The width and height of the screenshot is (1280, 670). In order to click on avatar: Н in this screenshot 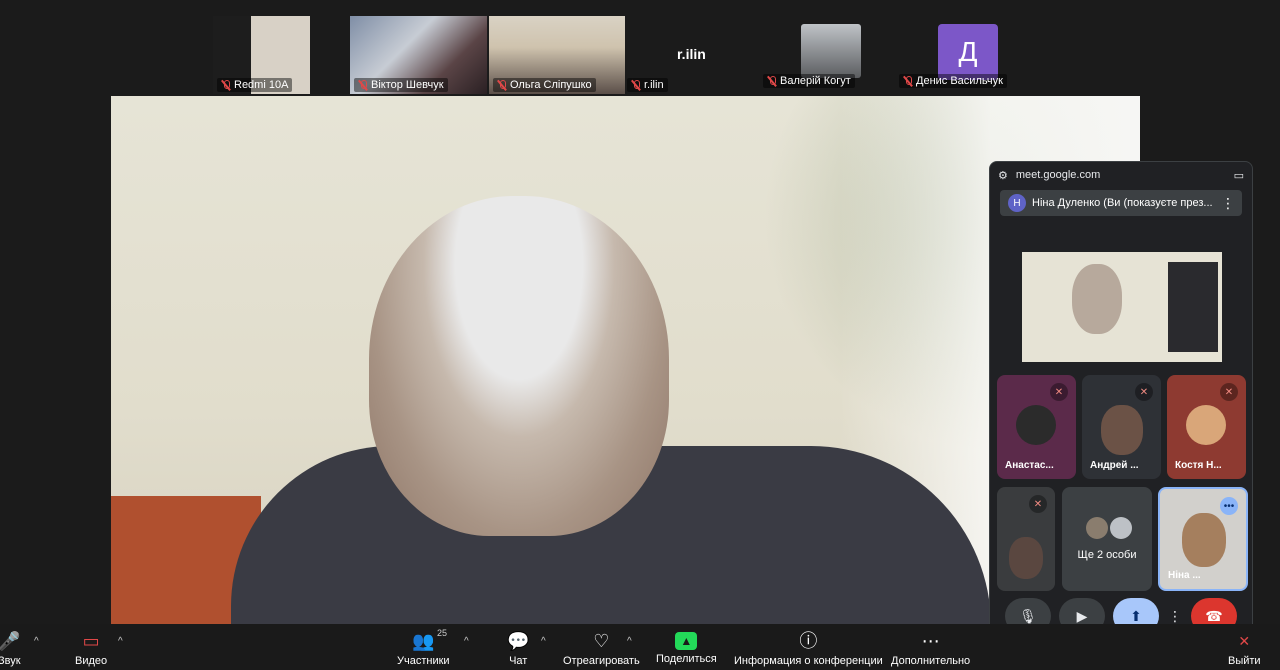, I will do `click(1017, 203)`.